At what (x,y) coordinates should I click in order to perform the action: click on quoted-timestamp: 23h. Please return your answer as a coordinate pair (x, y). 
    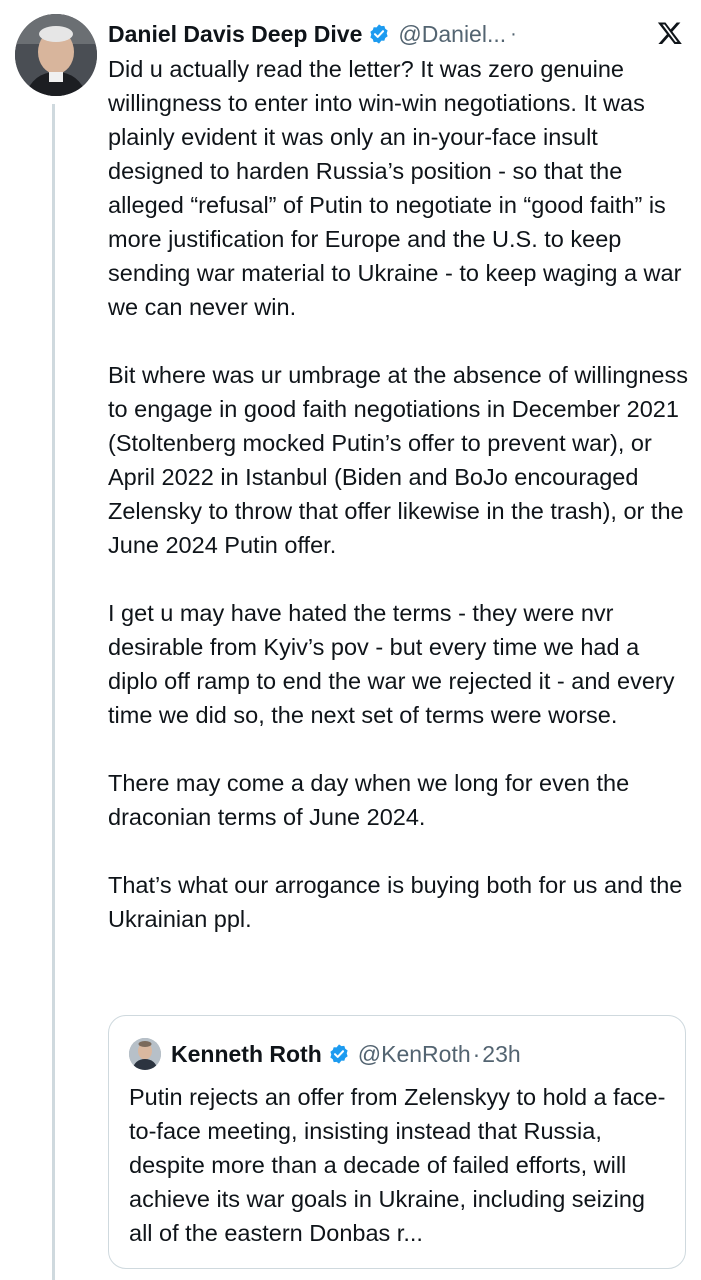
    Looking at the image, I should click on (501, 1054).